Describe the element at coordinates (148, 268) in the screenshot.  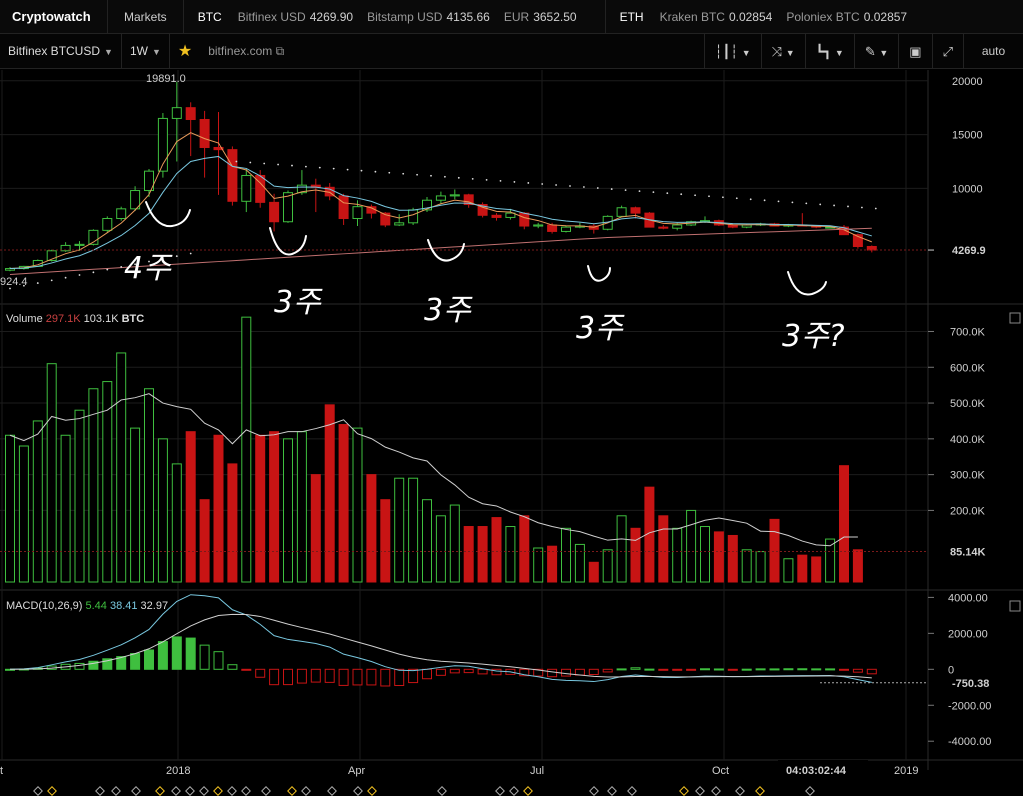
I see `handwritten-annotation-text: 4주` at that location.